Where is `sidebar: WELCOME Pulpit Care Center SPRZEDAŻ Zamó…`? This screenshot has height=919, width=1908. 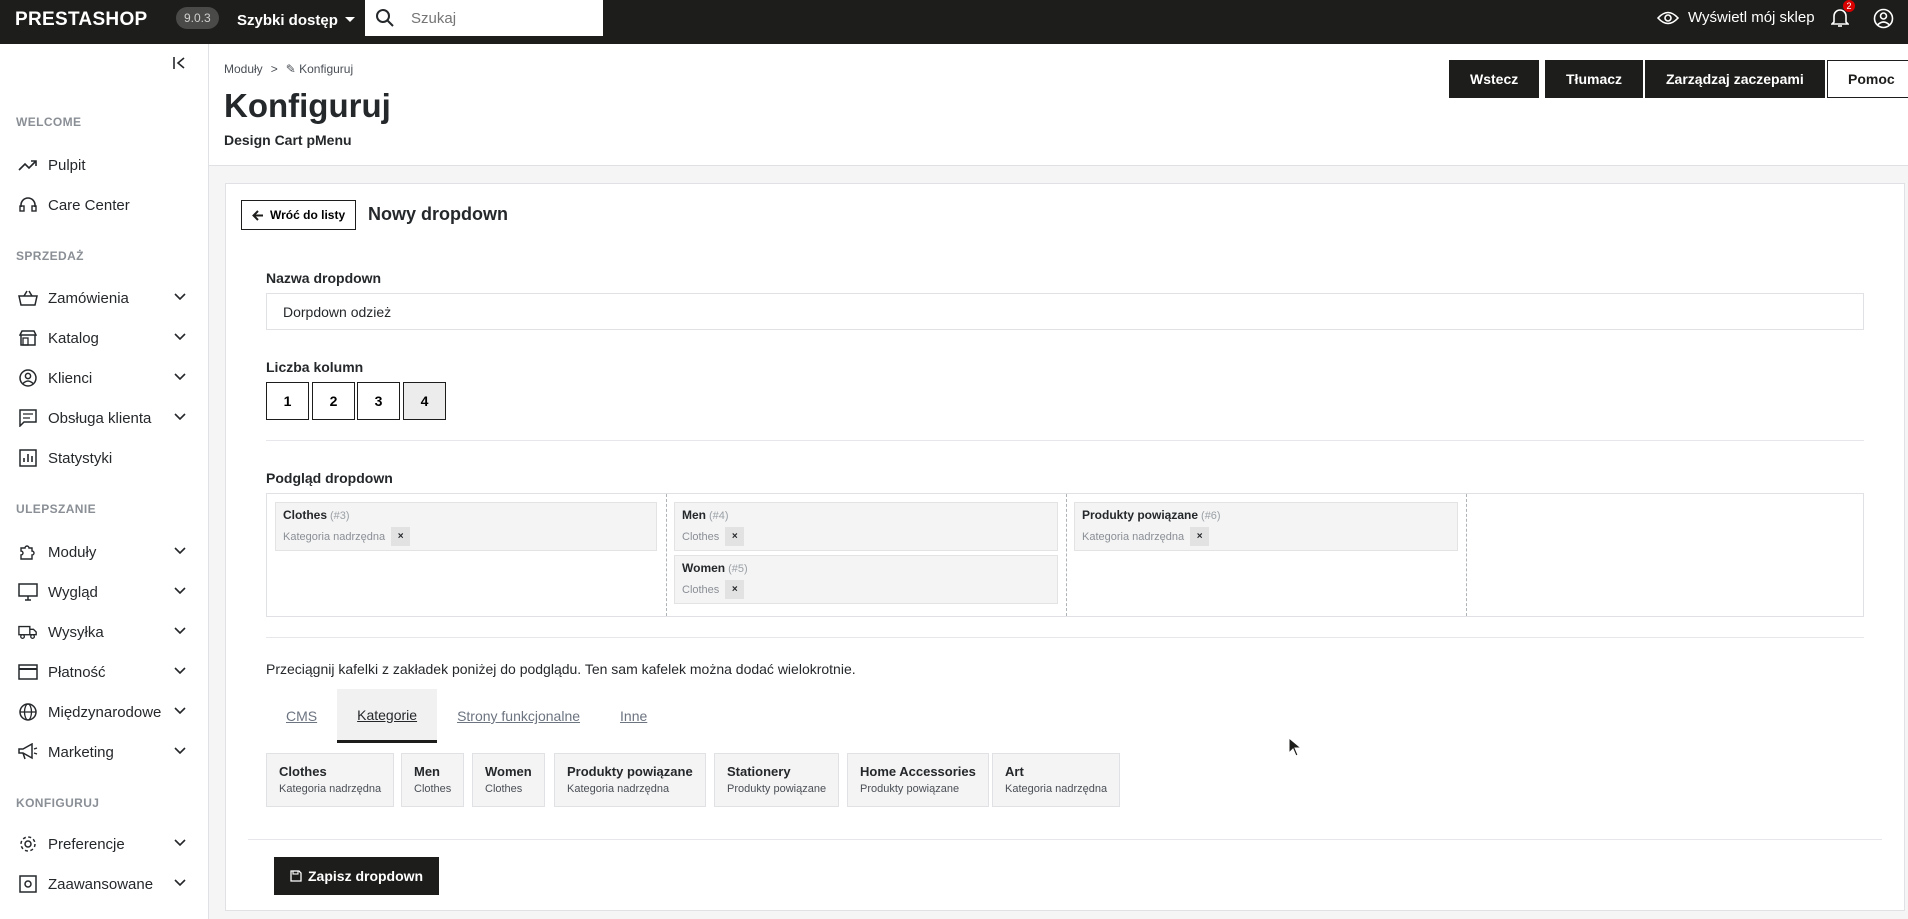 sidebar: WELCOME Pulpit Care Center SPRZEDAŻ Zamó… is located at coordinates (104, 481).